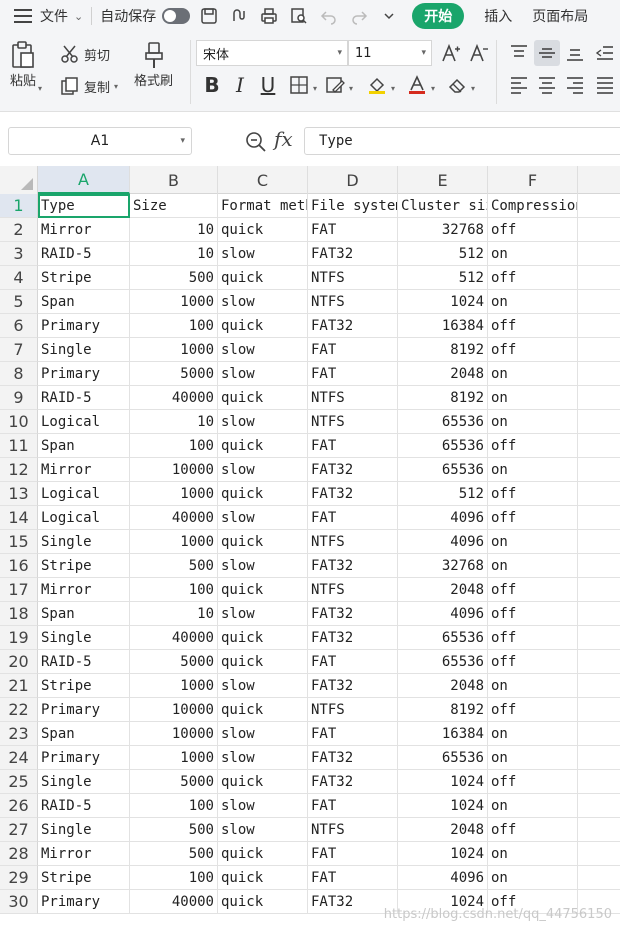 Image resolution: width=620 pixels, height=932 pixels. Describe the element at coordinates (174, 180) in the screenshot. I see `column-header-b: B` at that location.